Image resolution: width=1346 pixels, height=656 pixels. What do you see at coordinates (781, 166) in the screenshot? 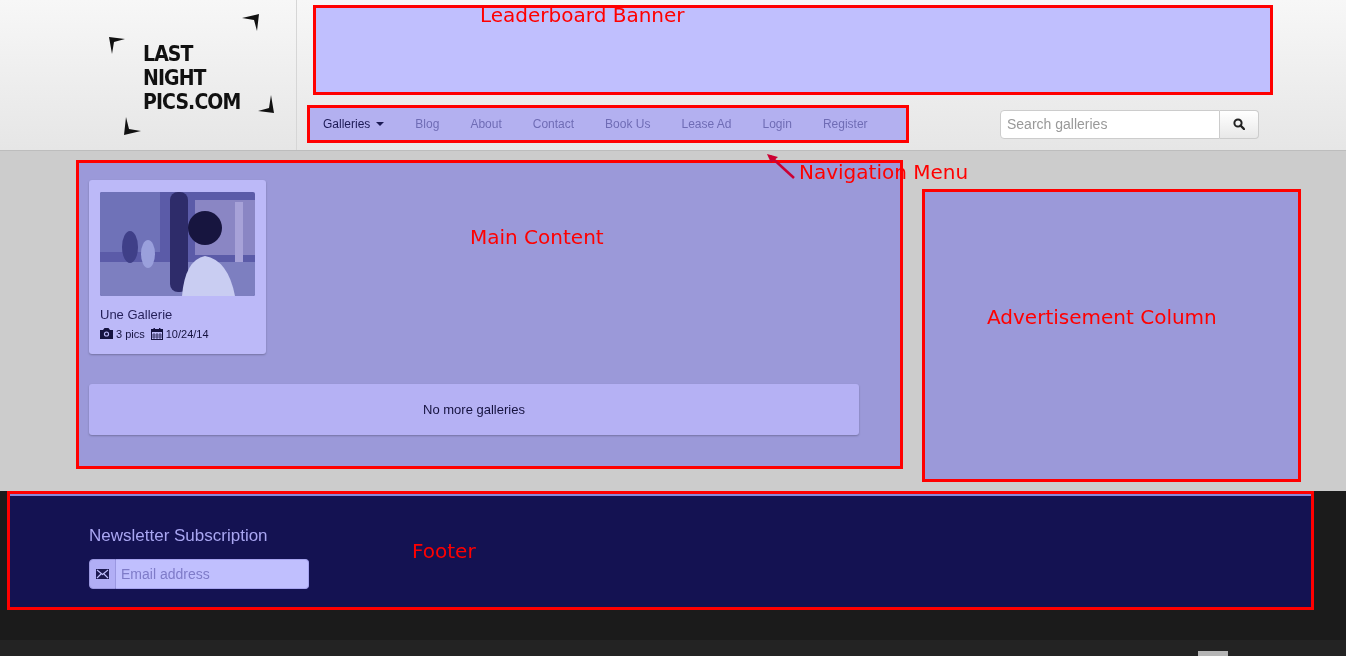
I see `annotation-arrow` at bounding box center [781, 166].